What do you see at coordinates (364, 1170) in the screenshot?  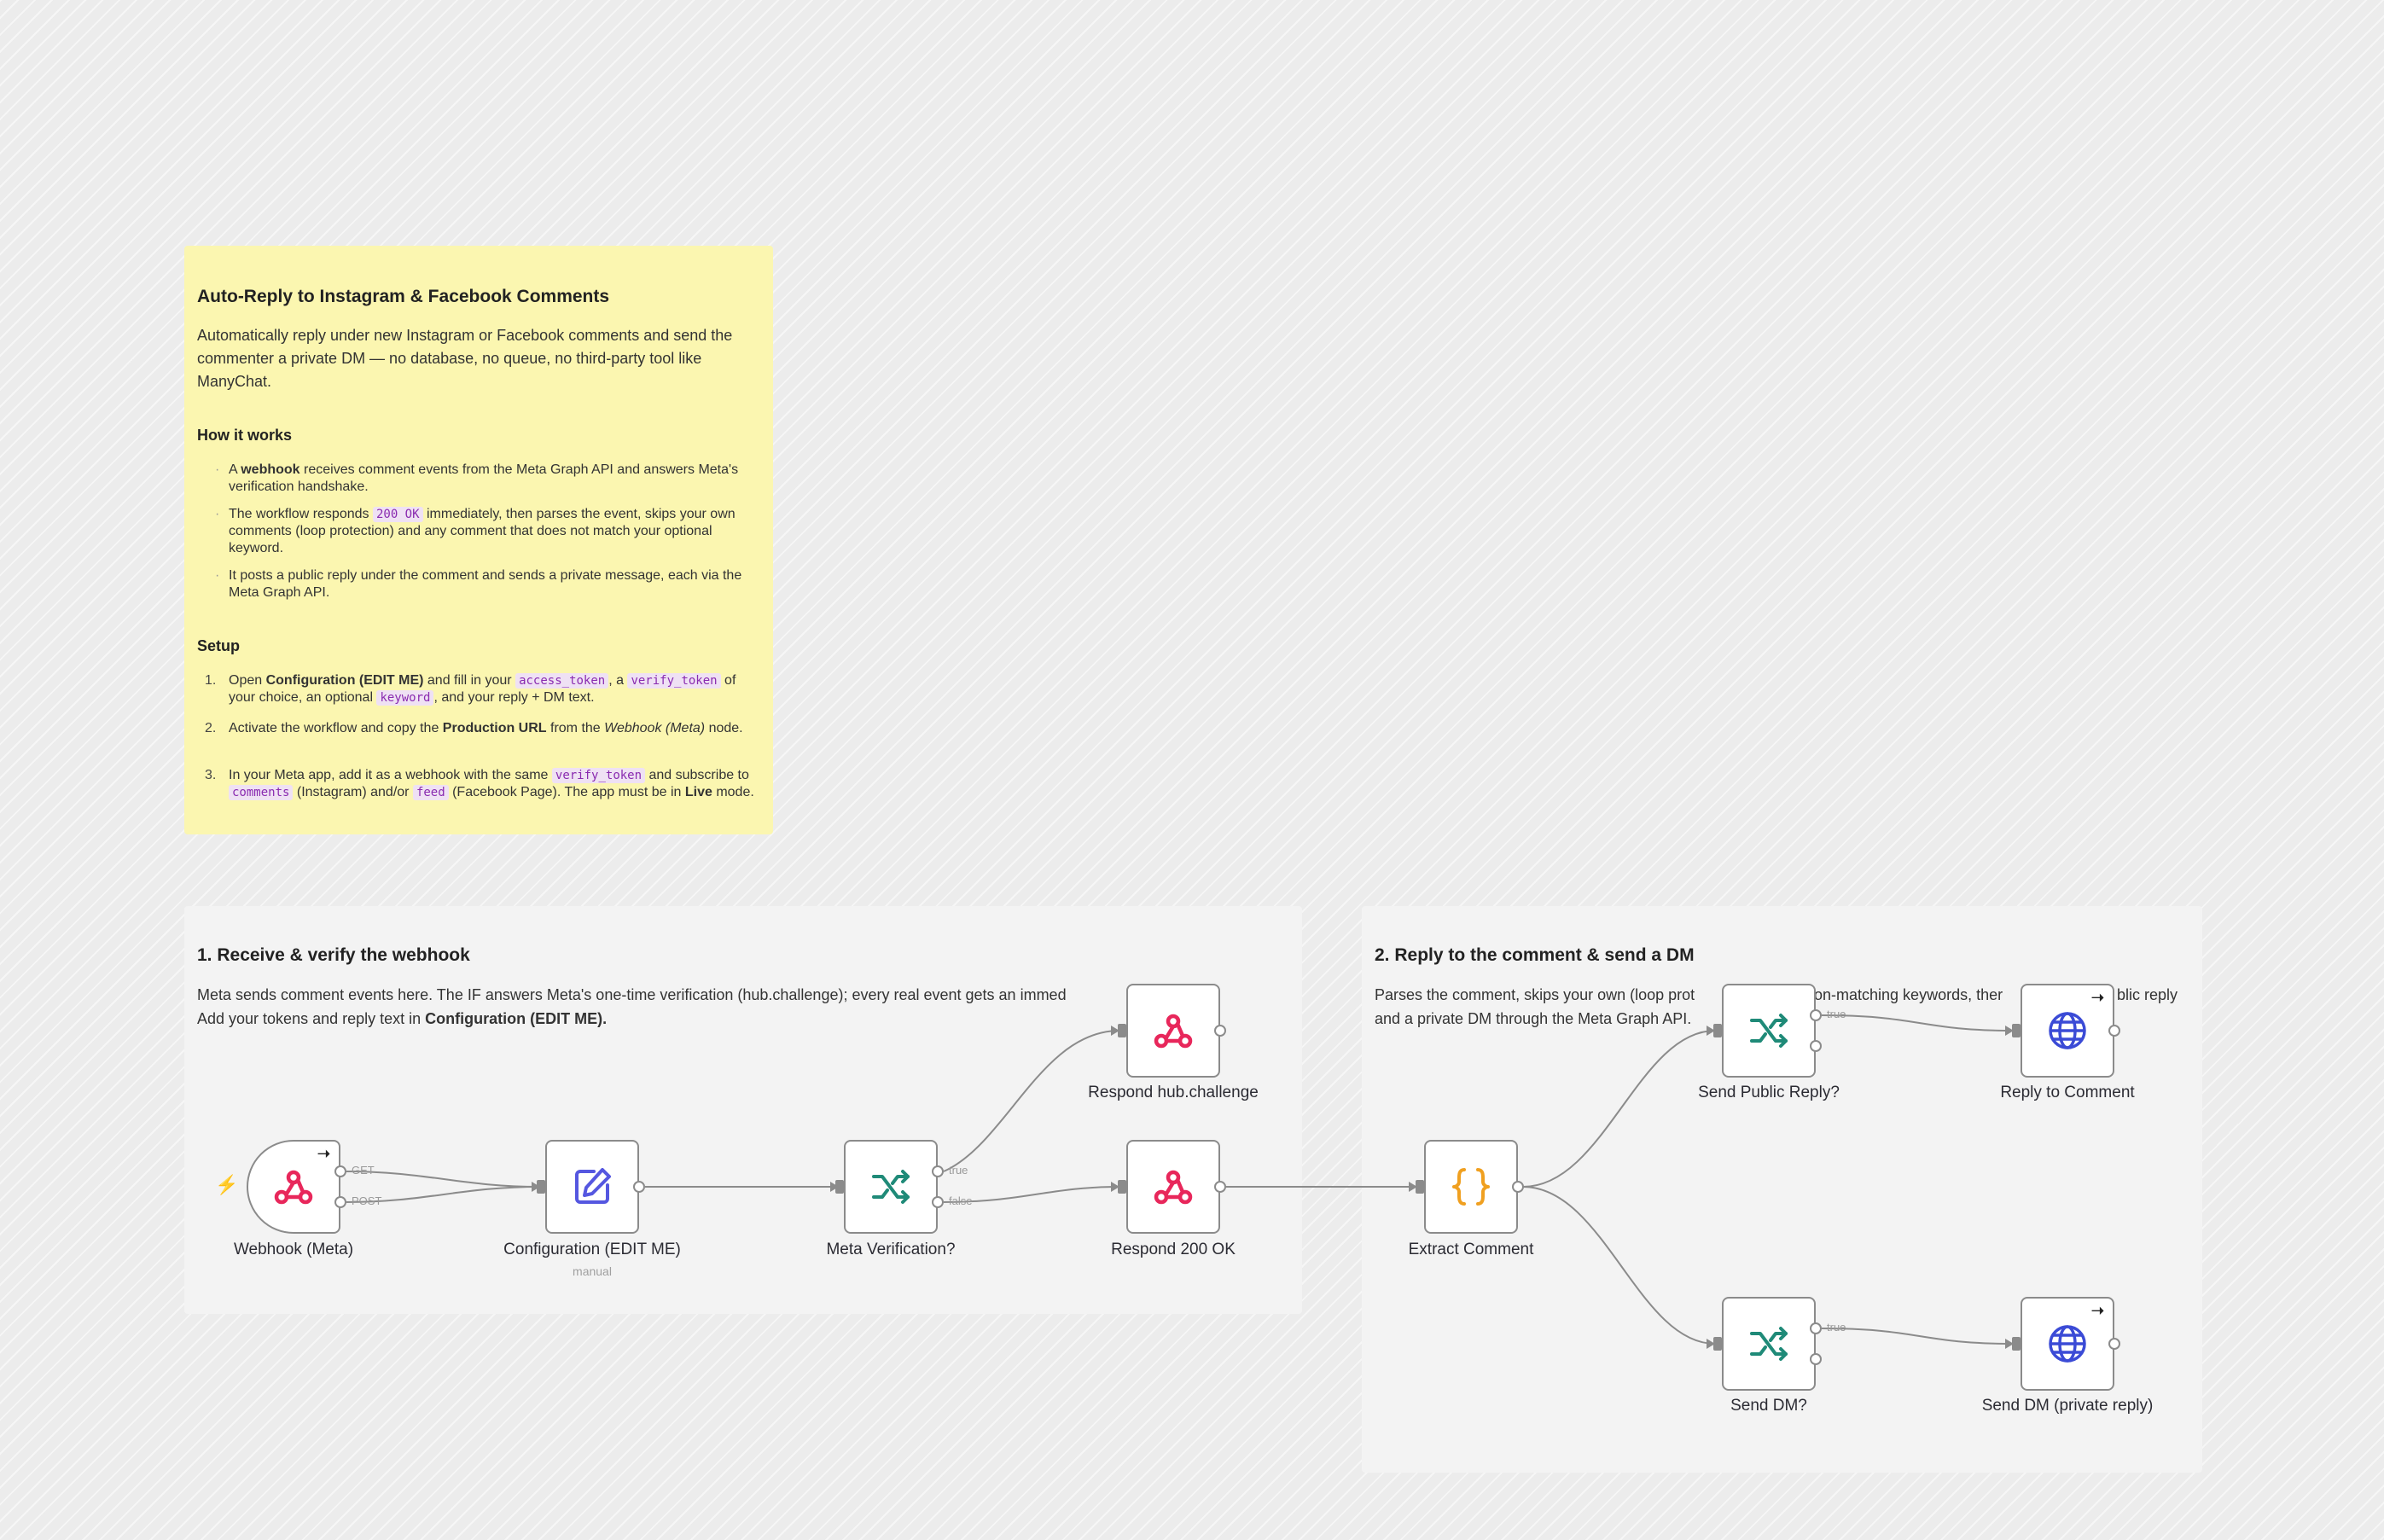 I see `branch-label-get: GET` at bounding box center [364, 1170].